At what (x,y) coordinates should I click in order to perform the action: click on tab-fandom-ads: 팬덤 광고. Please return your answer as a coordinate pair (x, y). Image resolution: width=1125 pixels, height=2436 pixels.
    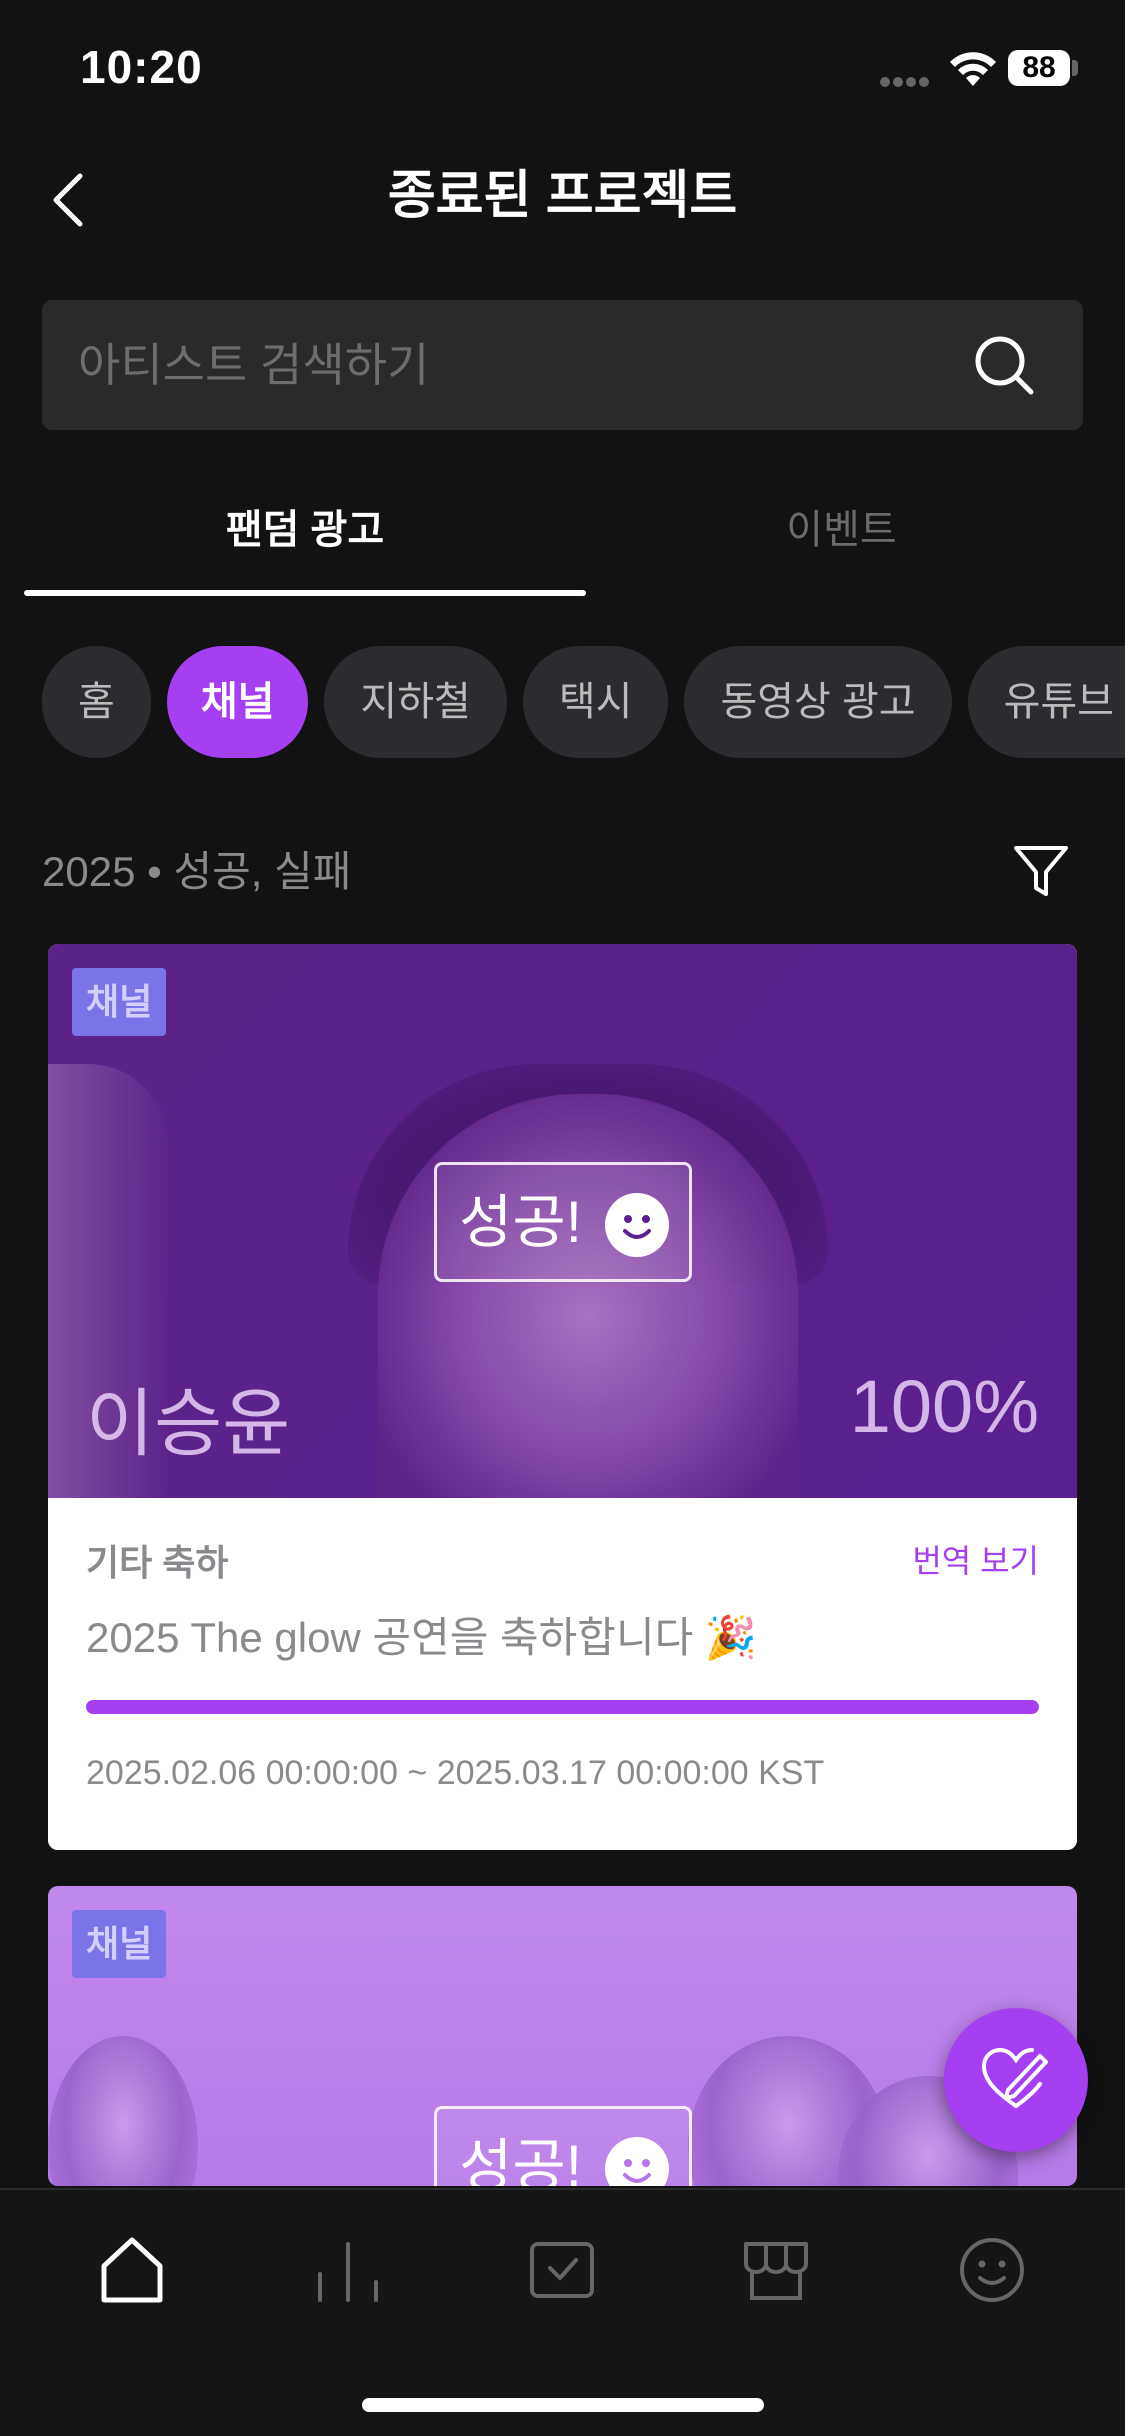
    Looking at the image, I should click on (305, 540).